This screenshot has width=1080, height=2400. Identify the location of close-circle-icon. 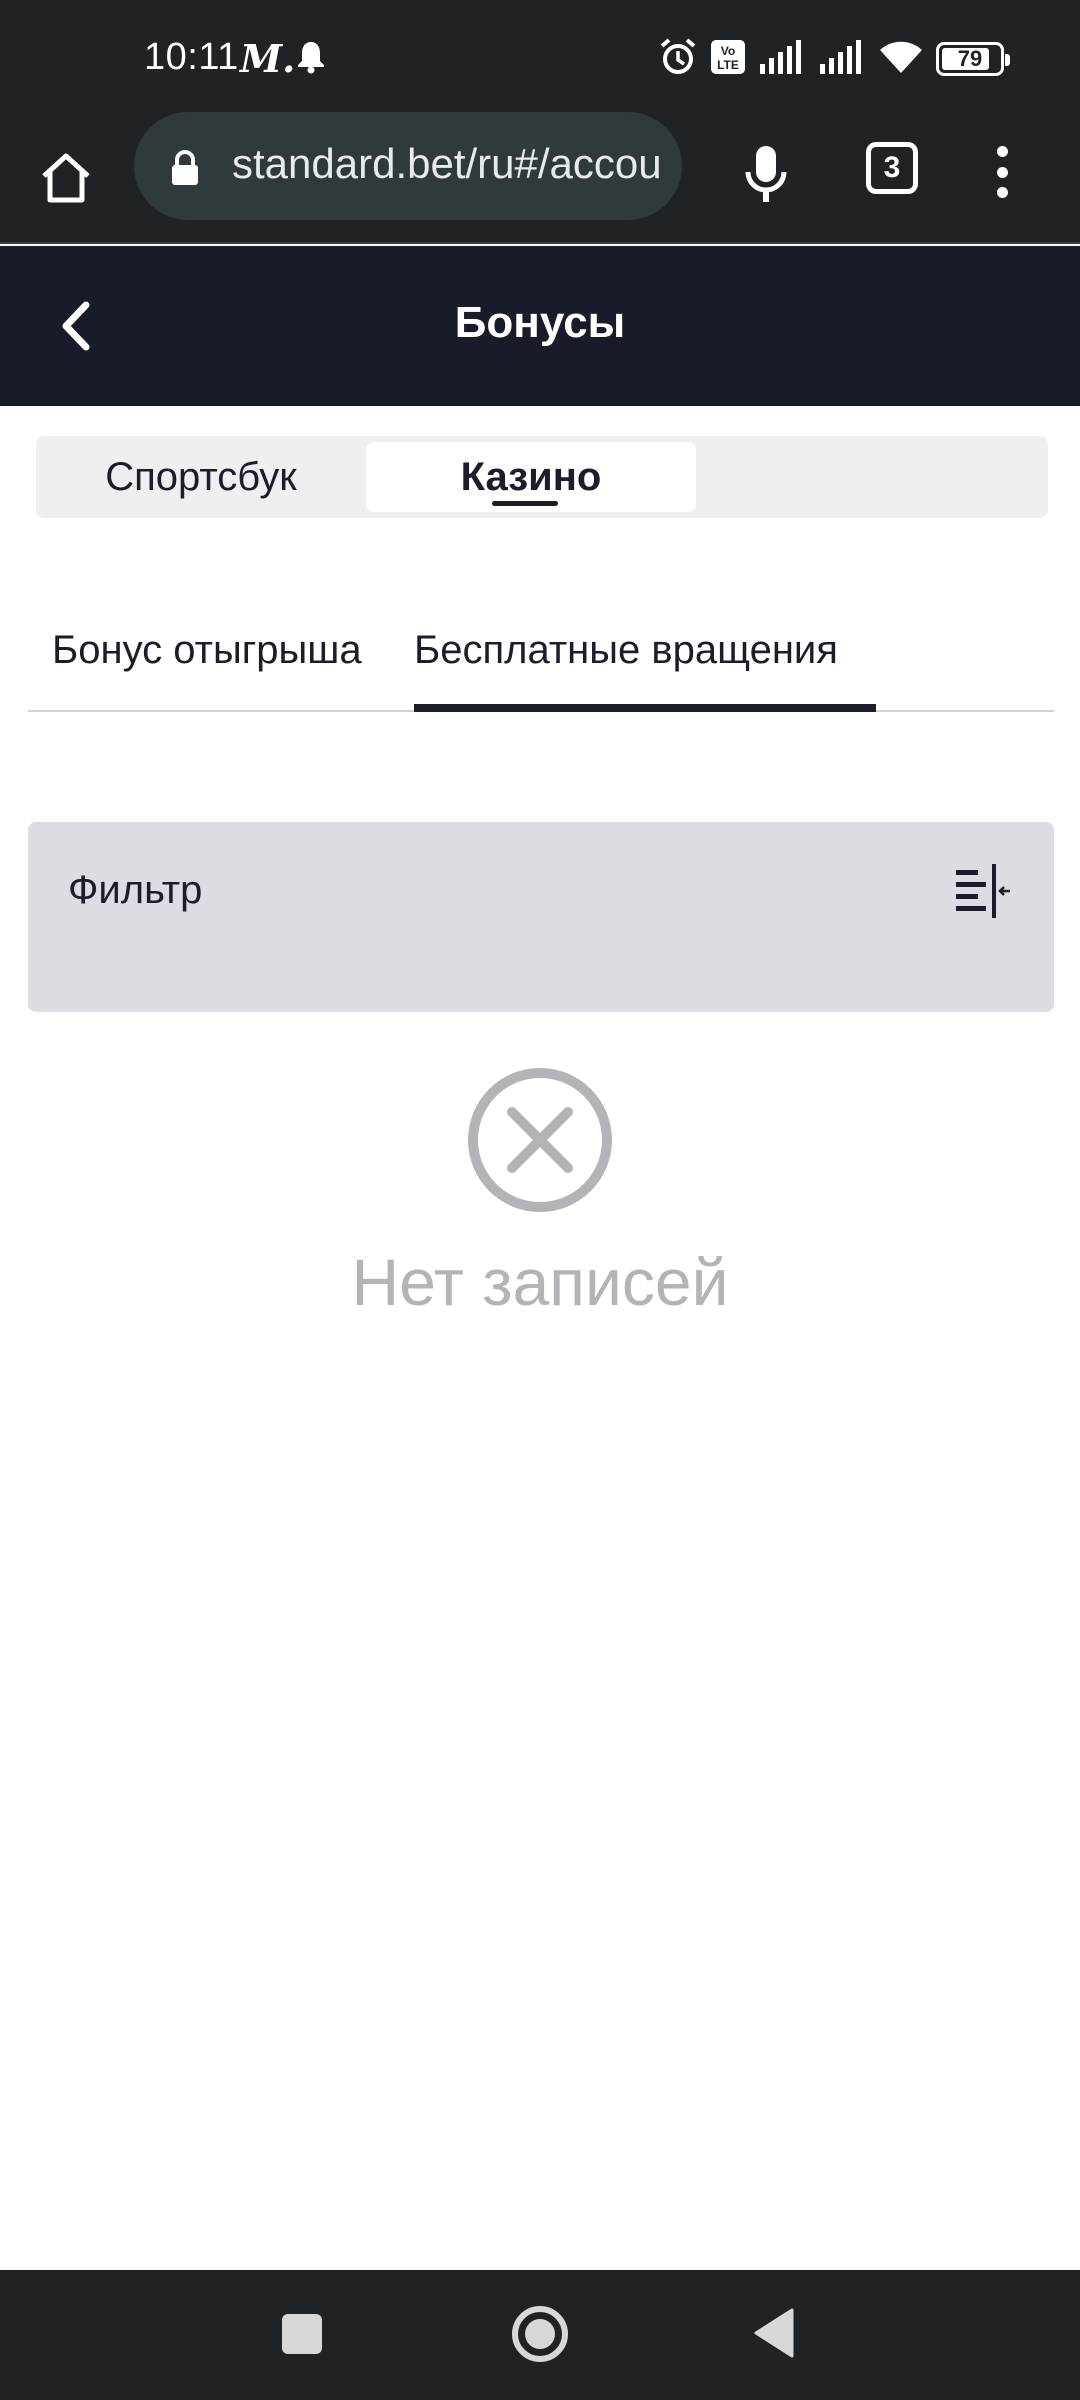
(540, 1140).